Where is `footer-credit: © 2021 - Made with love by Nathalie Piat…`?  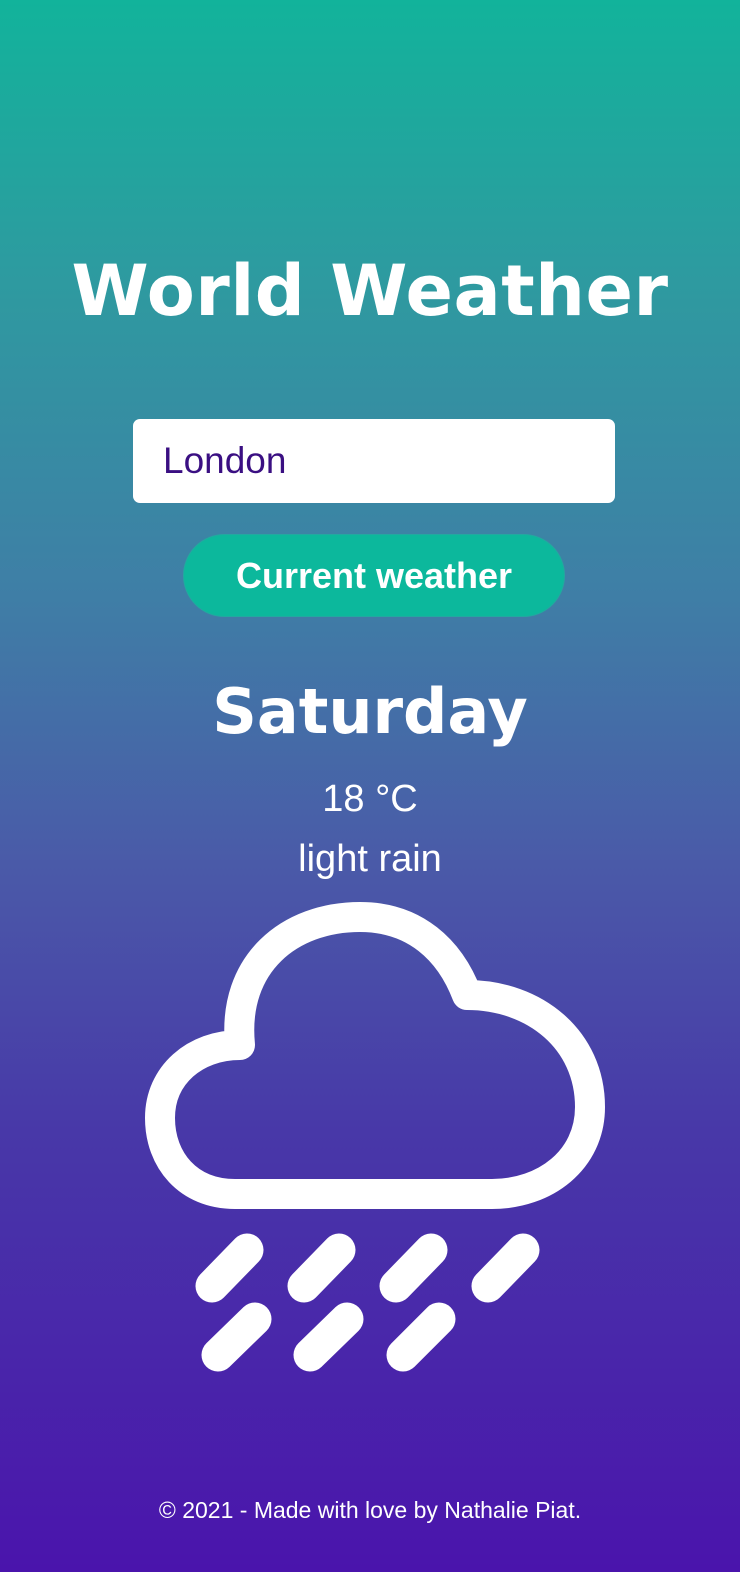
footer-credit: © 2021 - Made with love by Nathalie Piat… is located at coordinates (370, 1510).